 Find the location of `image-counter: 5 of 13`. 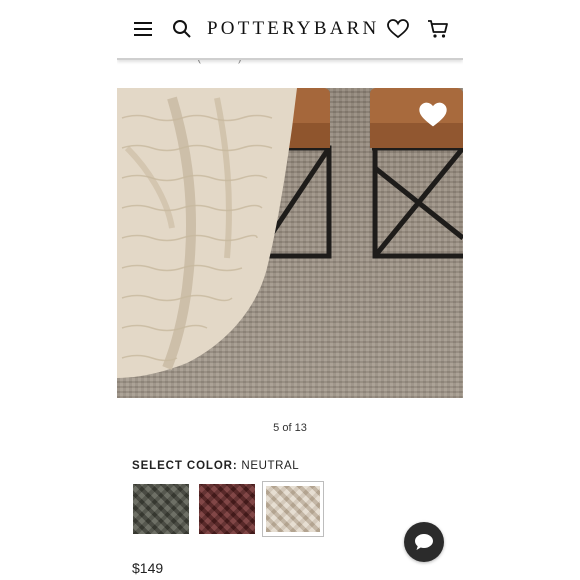

image-counter: 5 of 13 is located at coordinates (290, 428).